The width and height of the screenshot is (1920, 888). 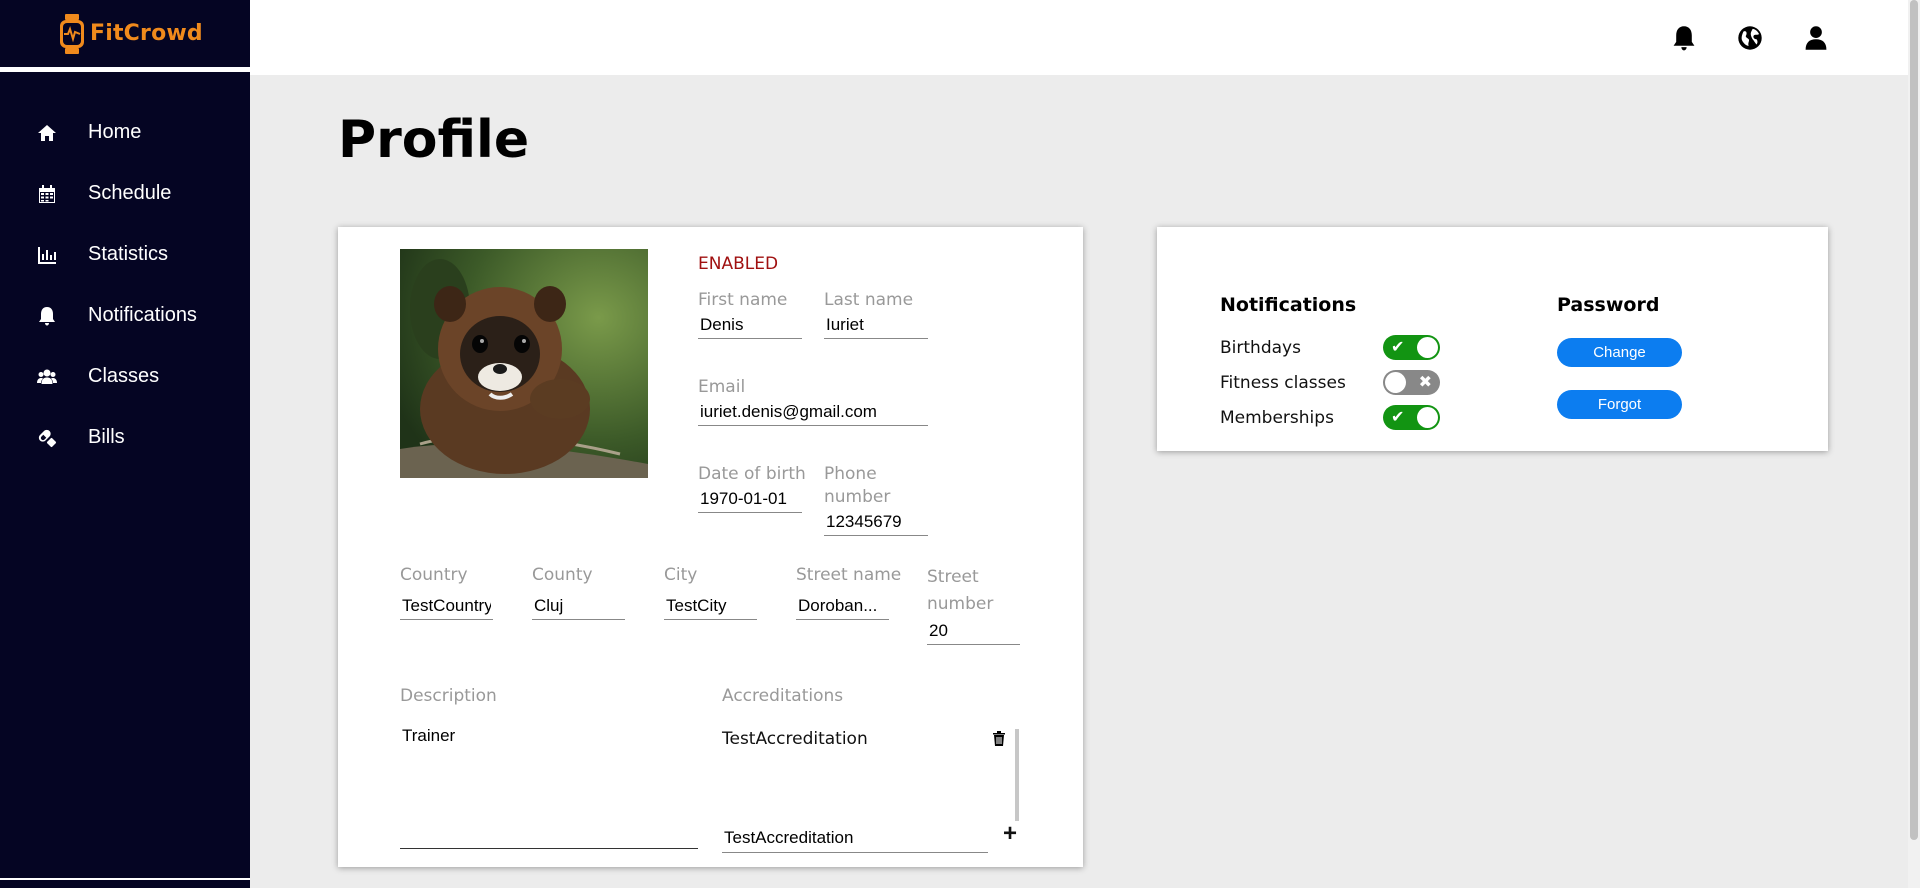 I want to click on first-name-input, so click(x=750, y=325).